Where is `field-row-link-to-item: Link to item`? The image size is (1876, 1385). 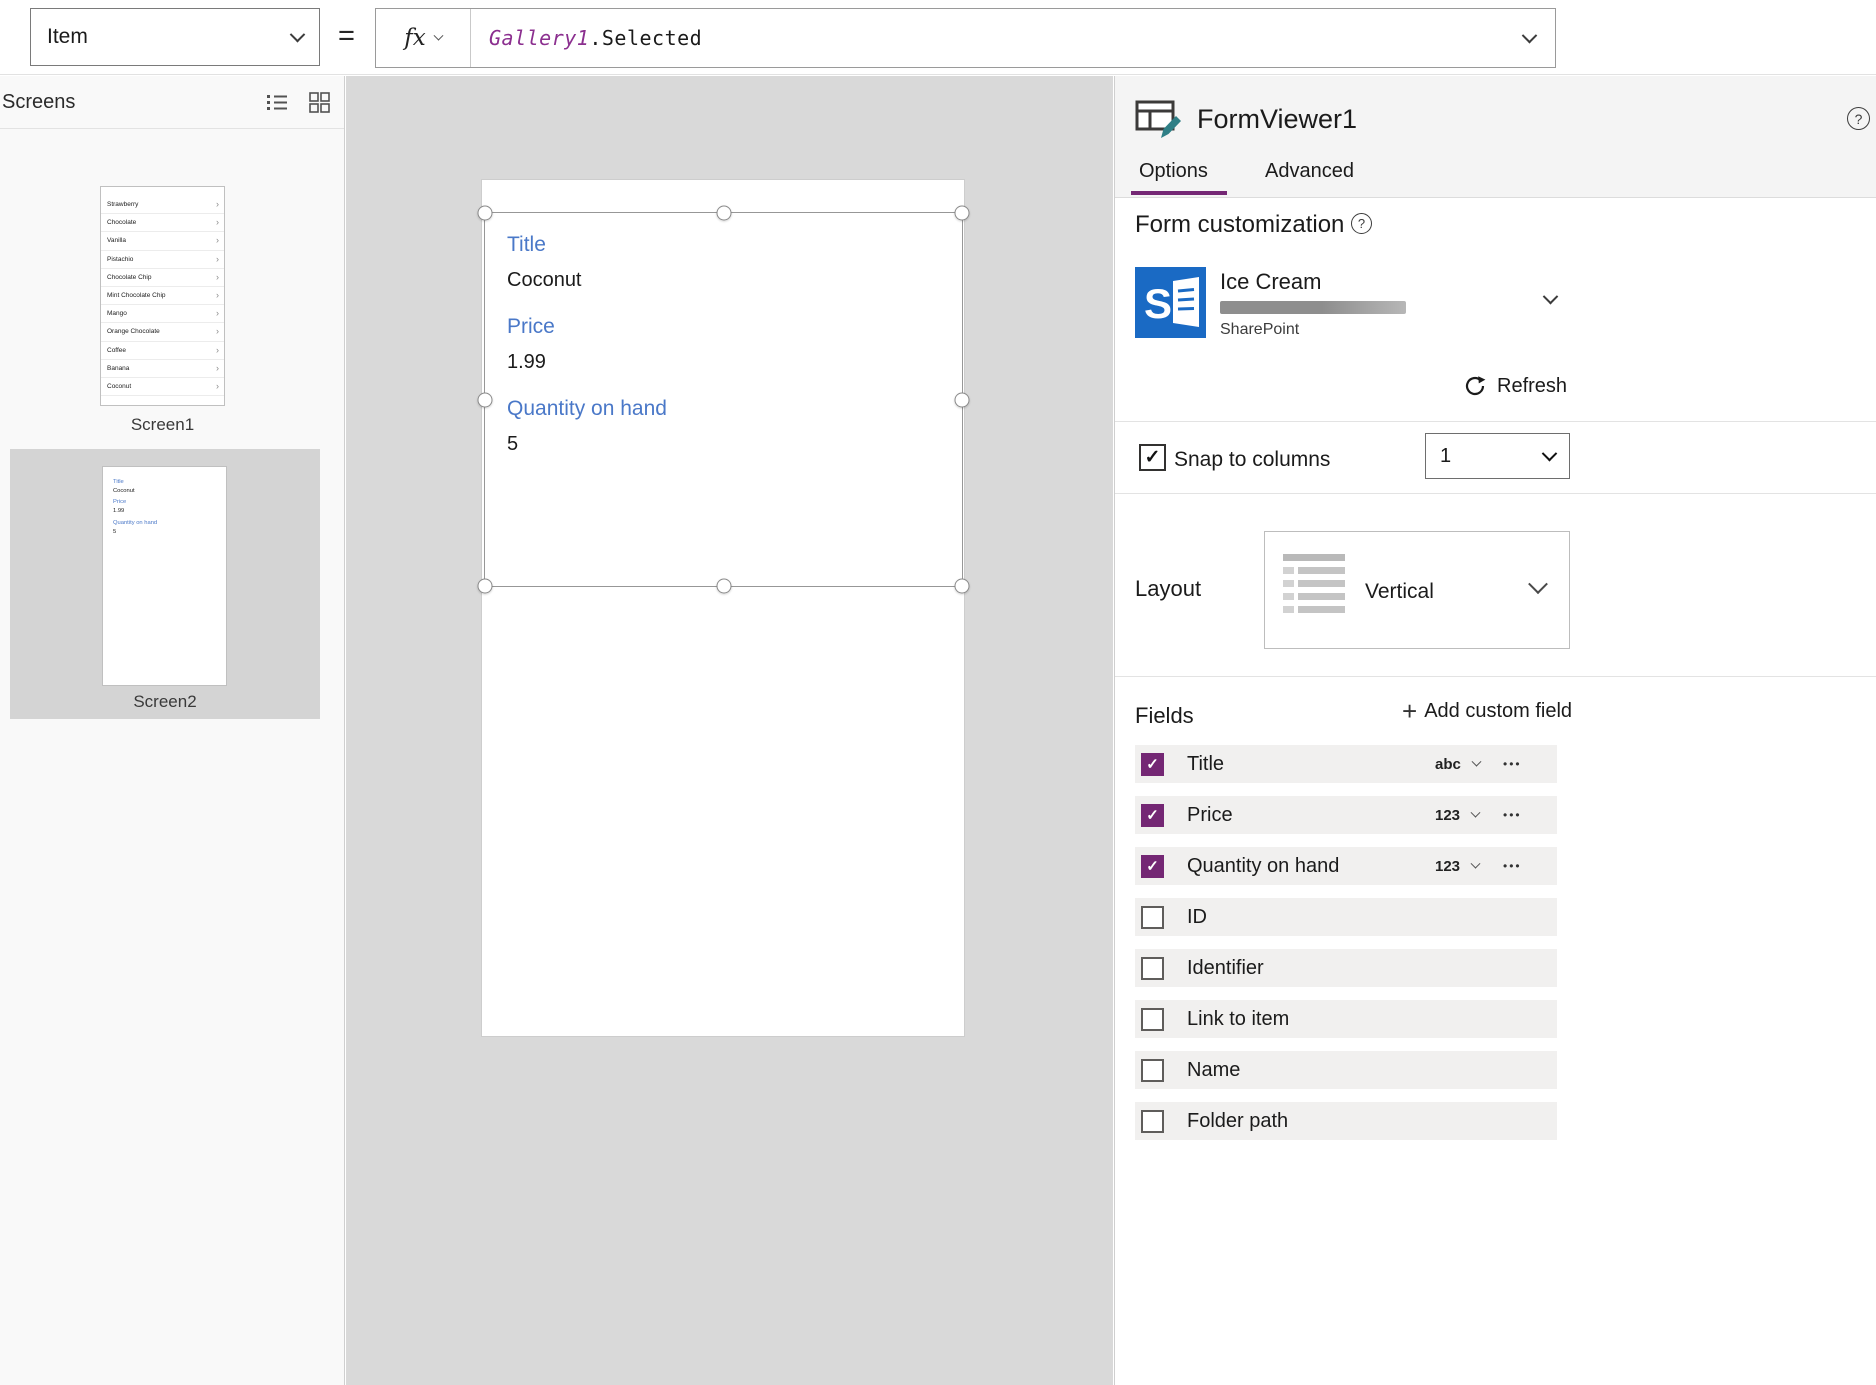
field-row-link-to-item: Link to item is located at coordinates (1346, 1019).